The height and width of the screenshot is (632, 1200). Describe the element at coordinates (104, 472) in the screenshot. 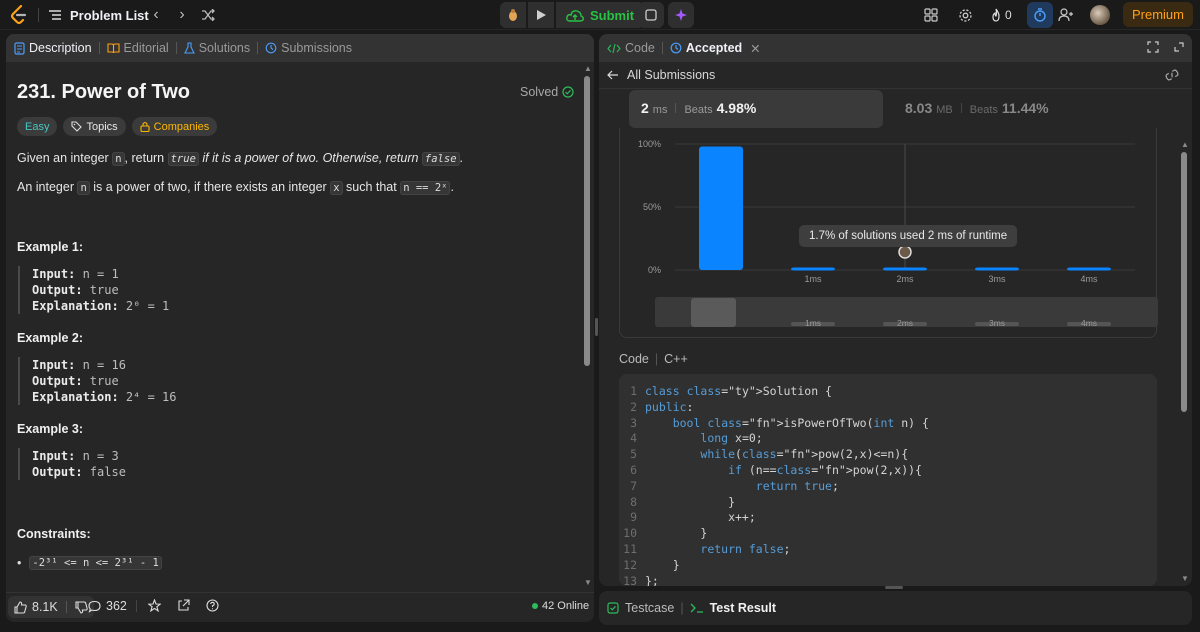

I see `example-output: false` at that location.